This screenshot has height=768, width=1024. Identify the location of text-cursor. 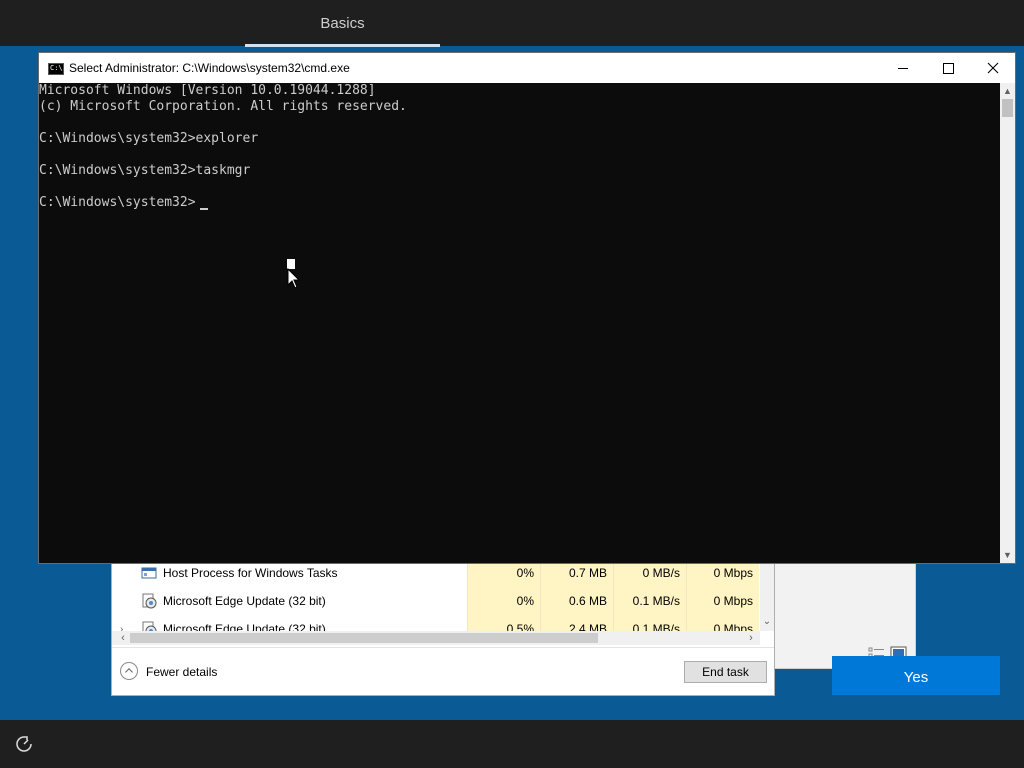
(204, 209).